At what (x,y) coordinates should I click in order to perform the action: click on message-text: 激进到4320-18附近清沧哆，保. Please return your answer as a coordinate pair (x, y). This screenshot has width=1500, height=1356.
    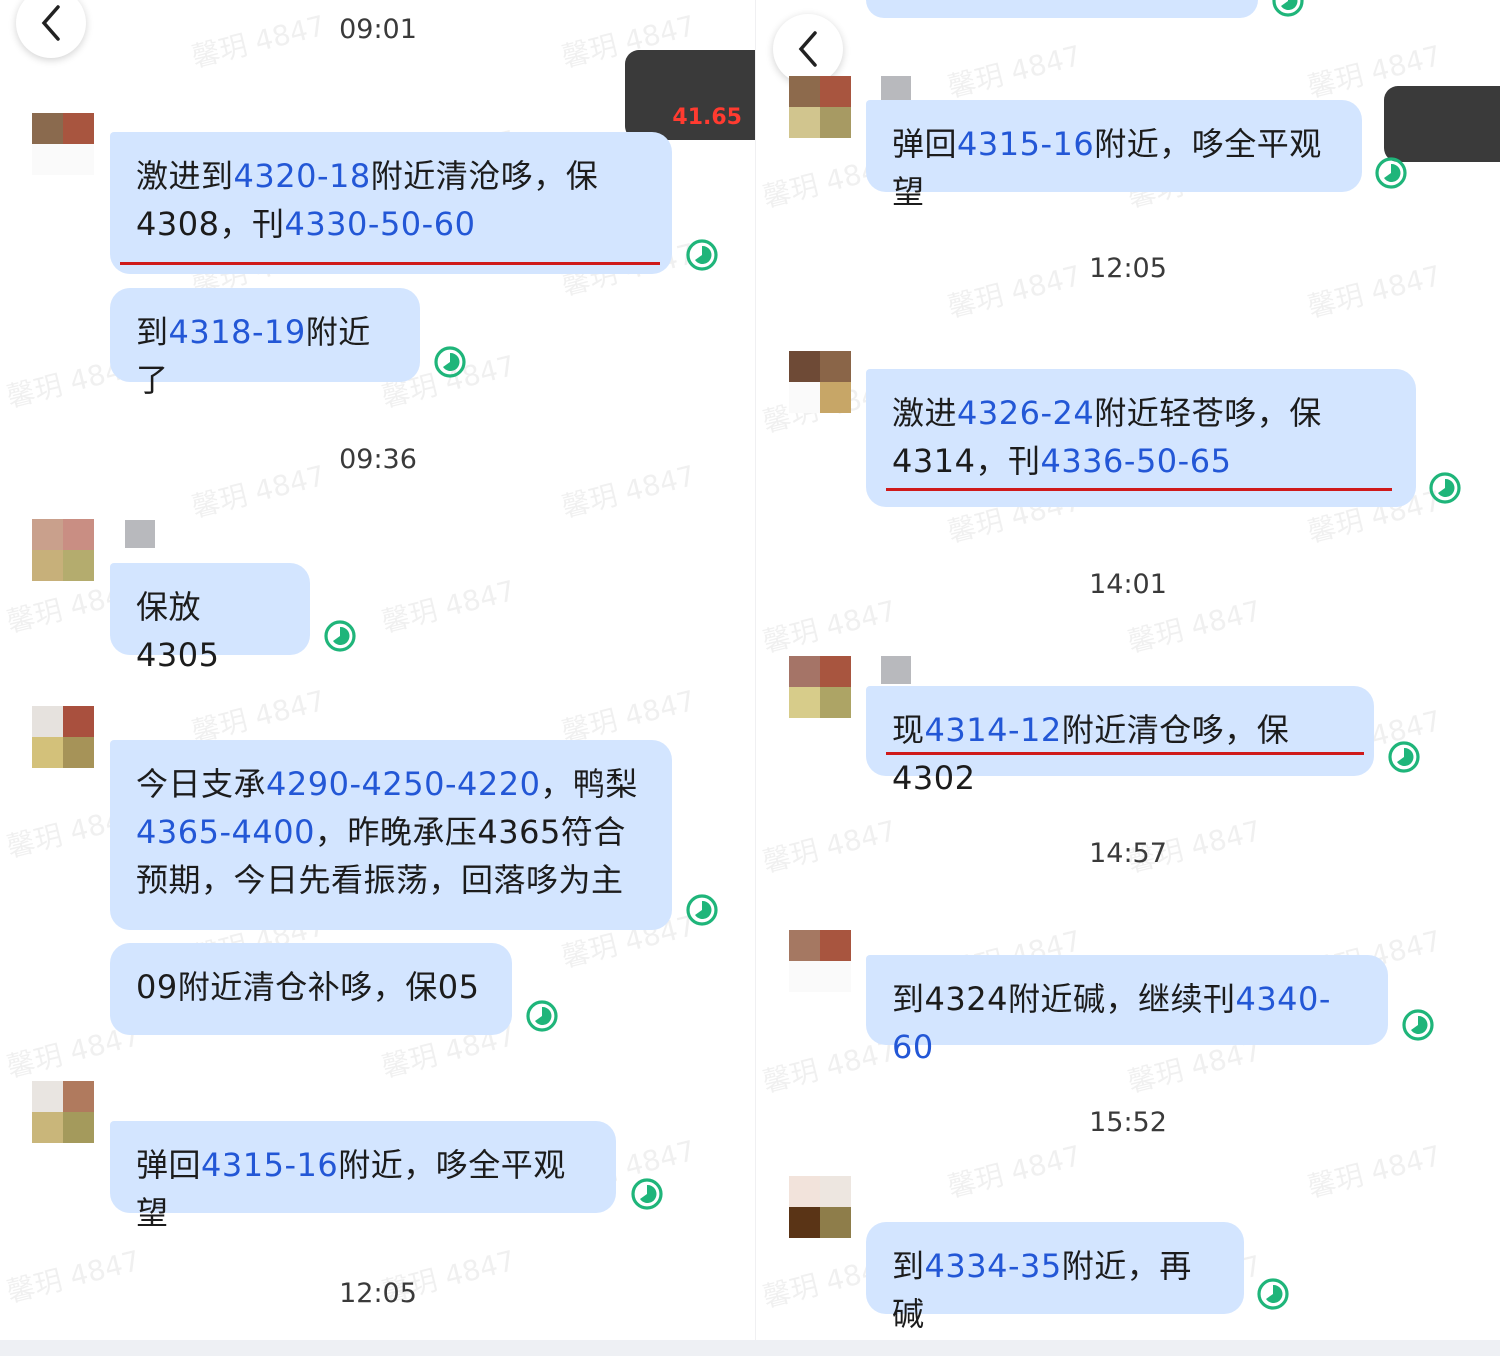
    Looking at the image, I should click on (391, 176).